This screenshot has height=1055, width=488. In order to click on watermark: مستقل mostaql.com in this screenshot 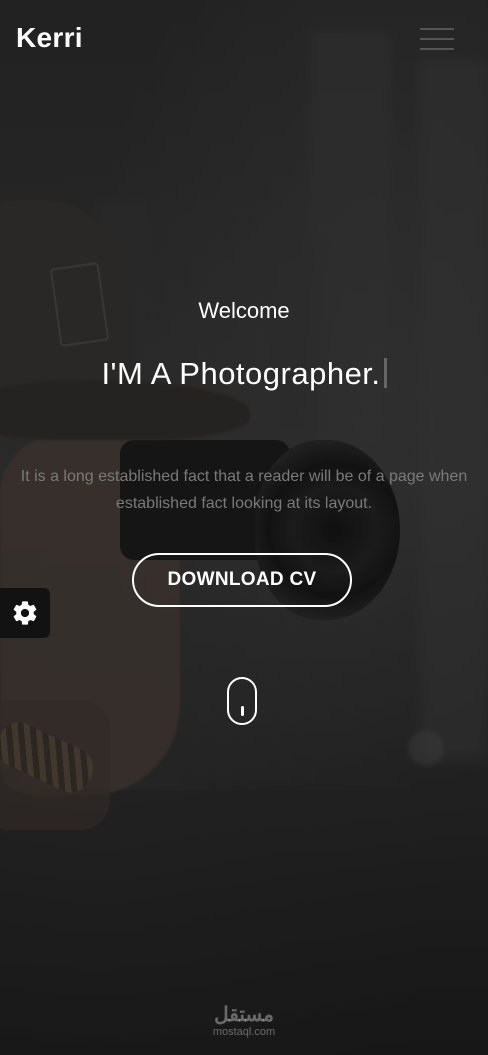, I will do `click(244, 1021)`.